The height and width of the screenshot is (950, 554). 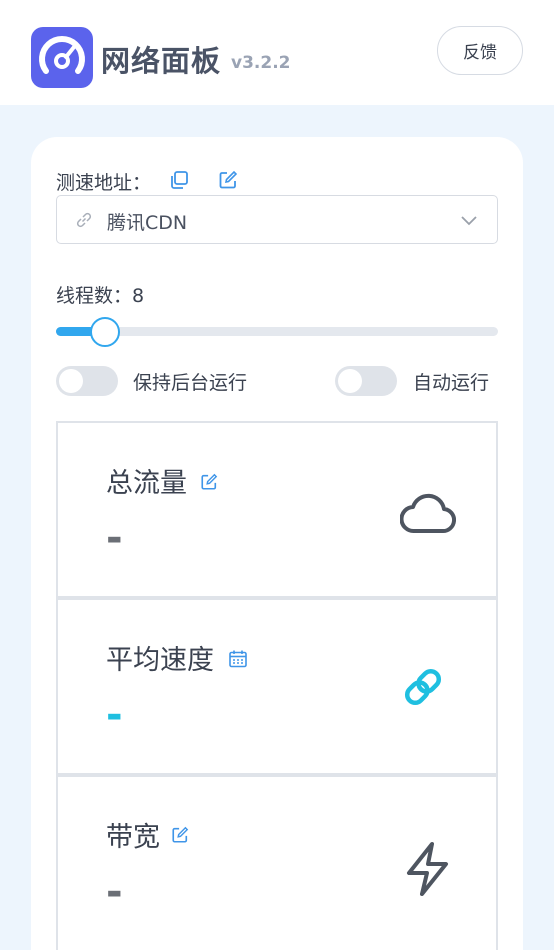 What do you see at coordinates (104, 183) in the screenshot?
I see `speed-url-label: 测速地址：` at bounding box center [104, 183].